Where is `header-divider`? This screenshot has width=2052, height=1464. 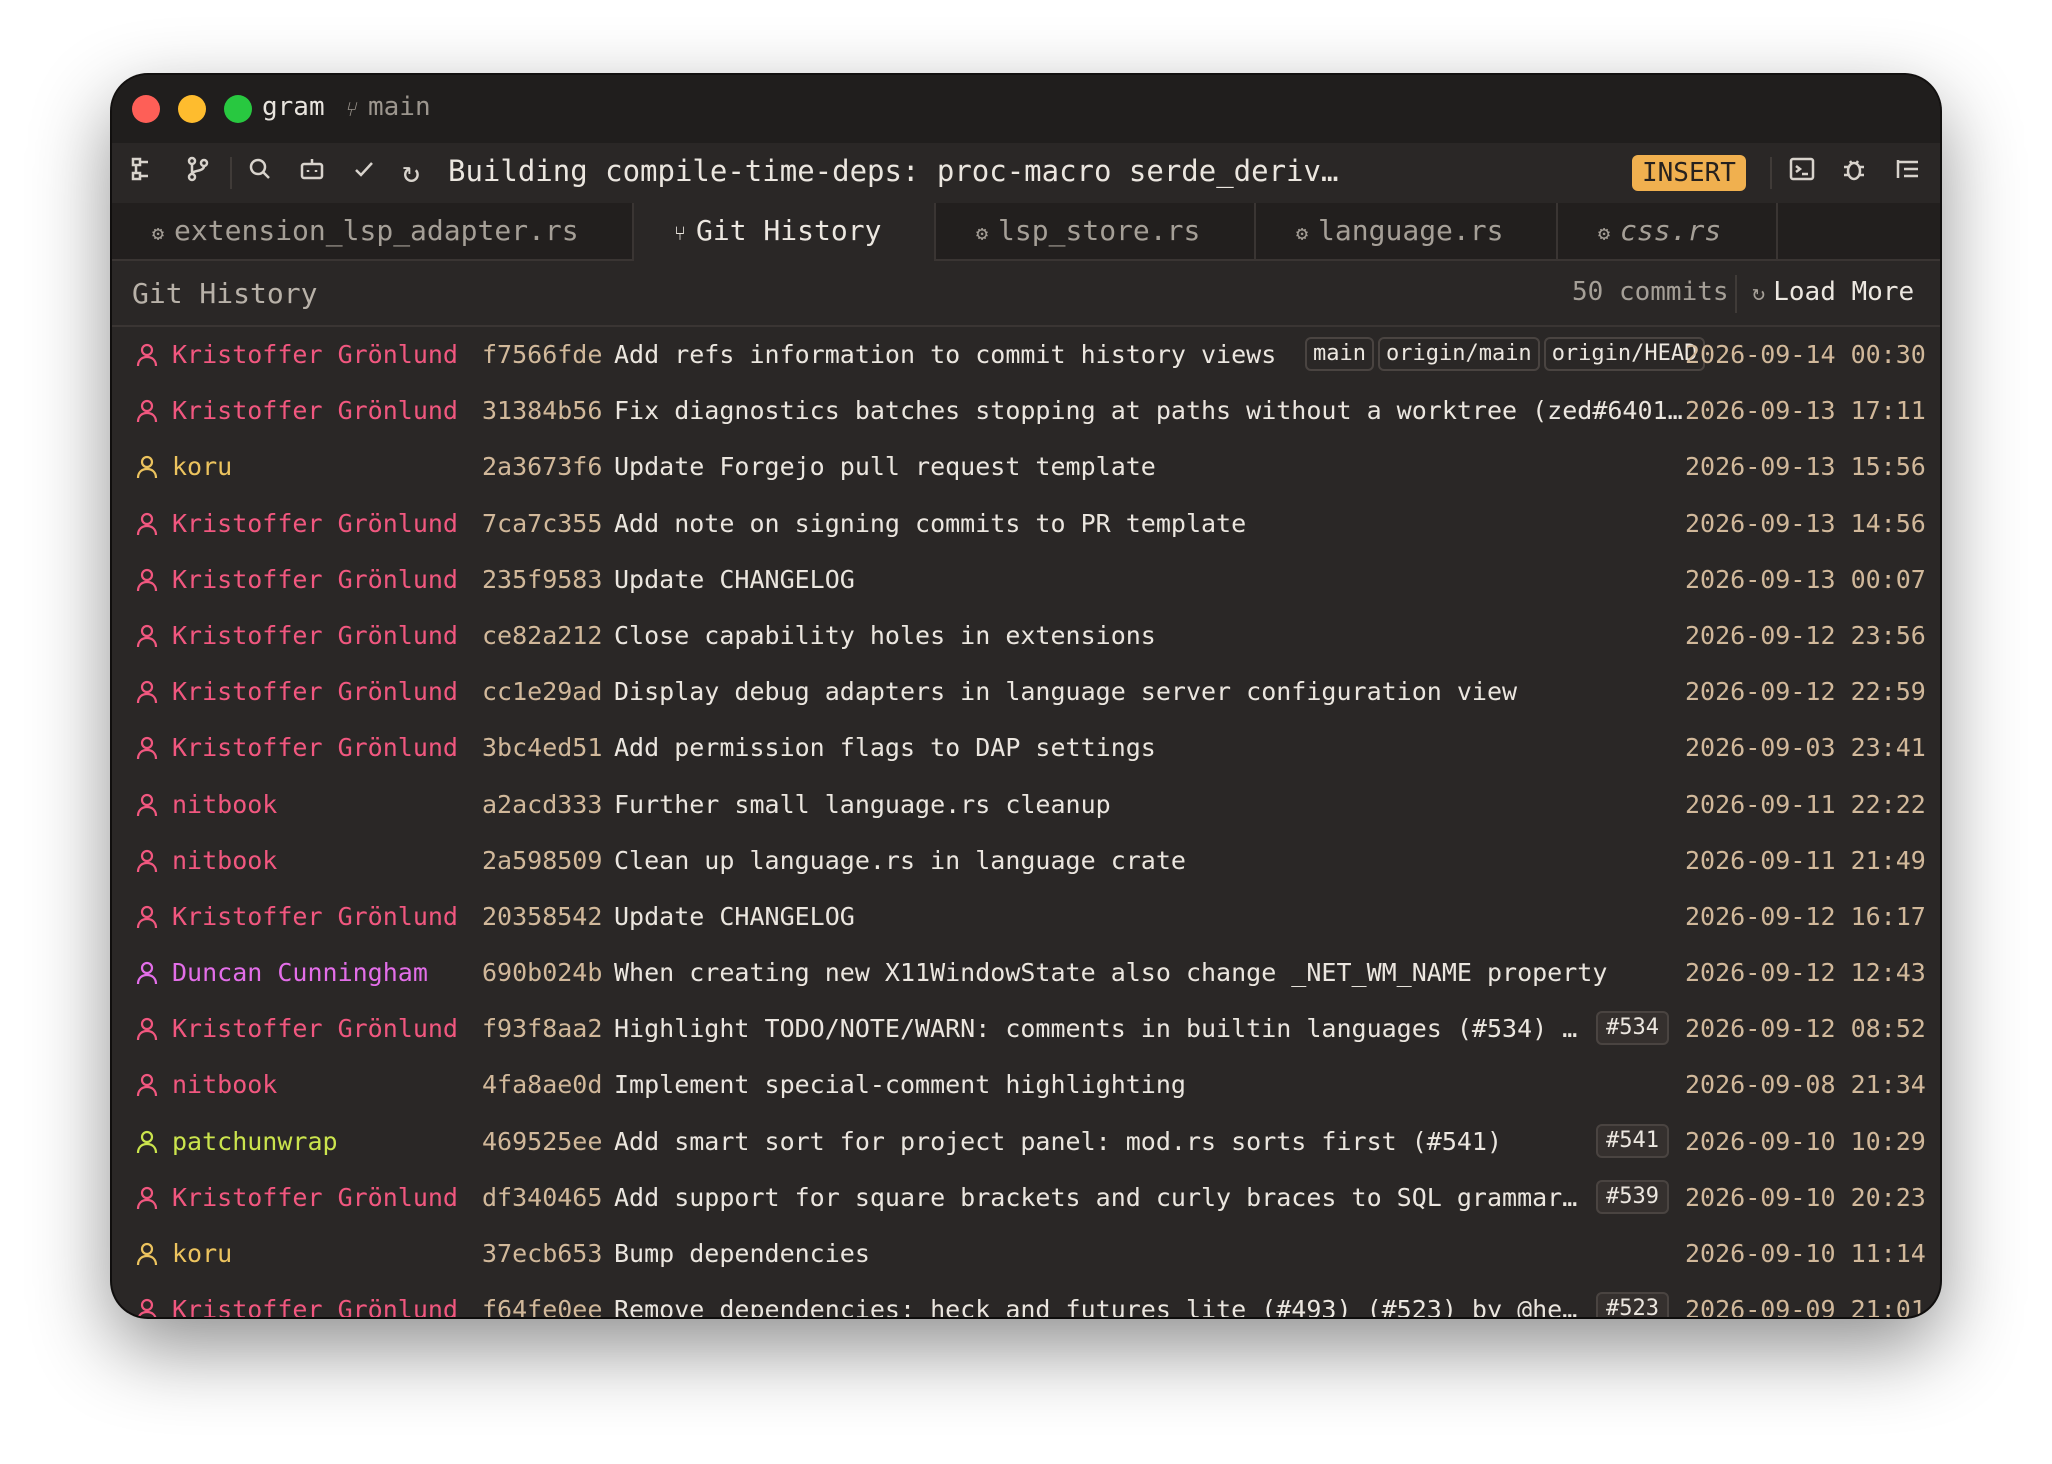
header-divider is located at coordinates (1736, 294).